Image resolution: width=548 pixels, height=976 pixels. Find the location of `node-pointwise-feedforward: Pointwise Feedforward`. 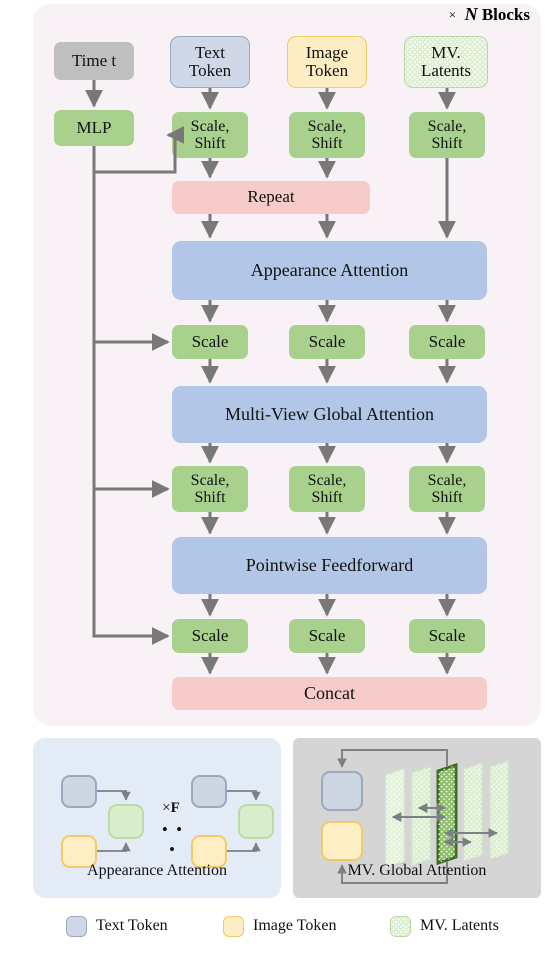

node-pointwise-feedforward: Pointwise Feedforward is located at coordinates (329, 565).